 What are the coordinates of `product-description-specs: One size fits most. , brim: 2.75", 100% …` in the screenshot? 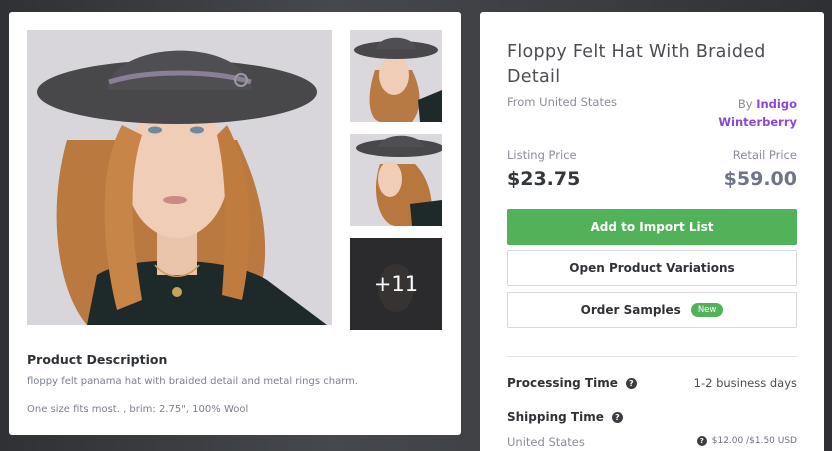 It's located at (138, 409).